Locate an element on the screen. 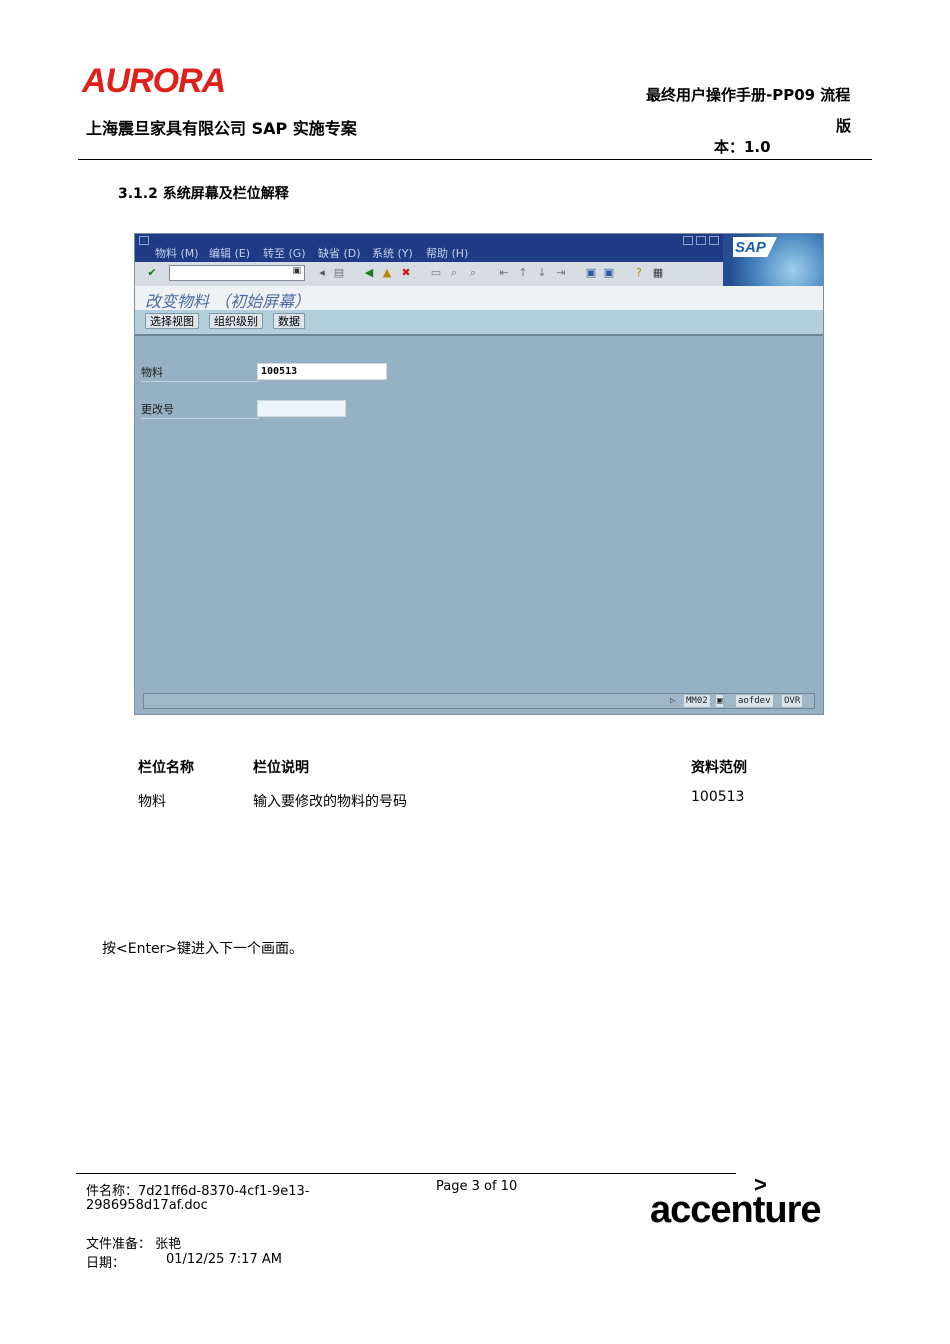 The image size is (950, 1344). sap-logo: SAP is located at coordinates (755, 247).